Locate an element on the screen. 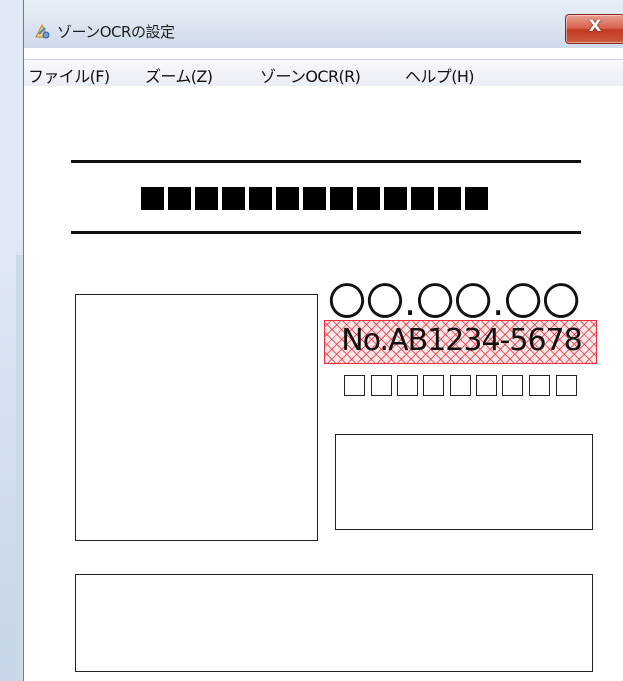  ocr-zone-text: No.AB1234-5678 is located at coordinates (461, 340).